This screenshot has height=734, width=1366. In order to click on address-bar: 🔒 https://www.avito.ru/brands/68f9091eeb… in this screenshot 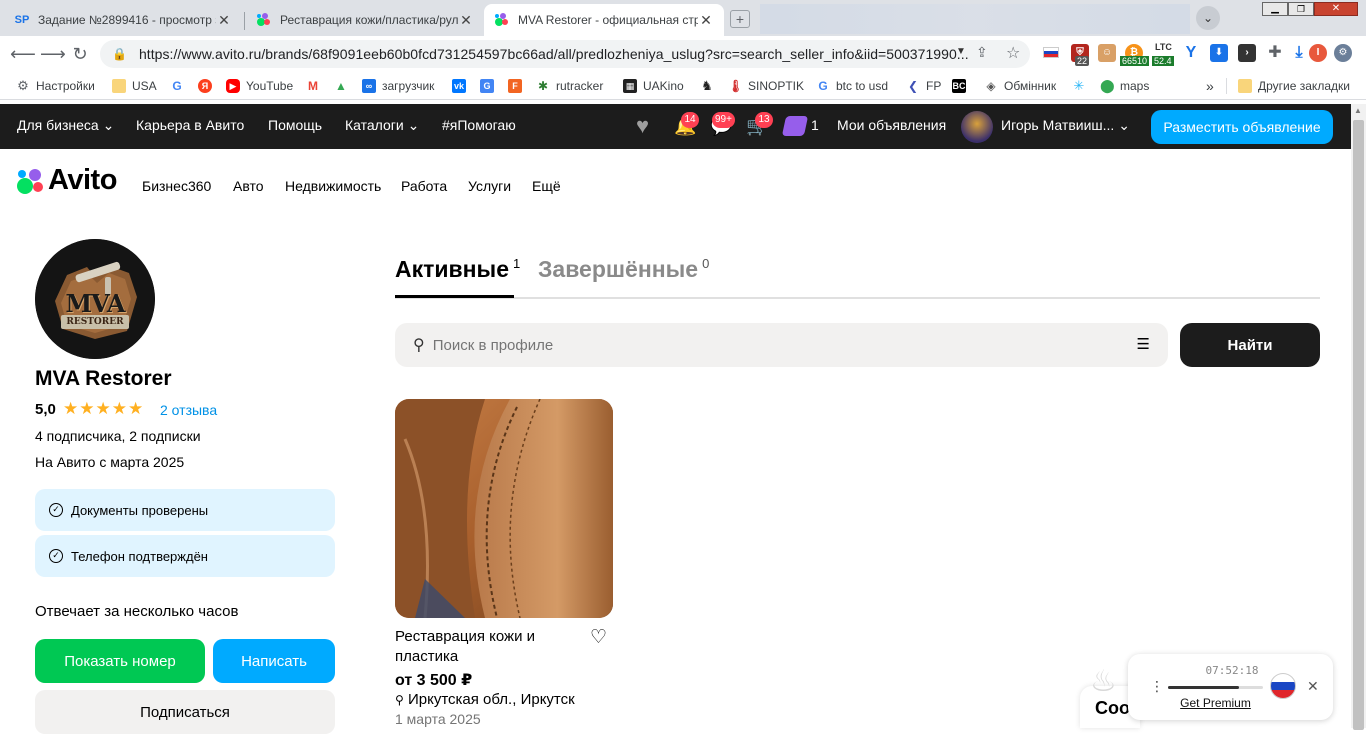, I will do `click(565, 54)`.